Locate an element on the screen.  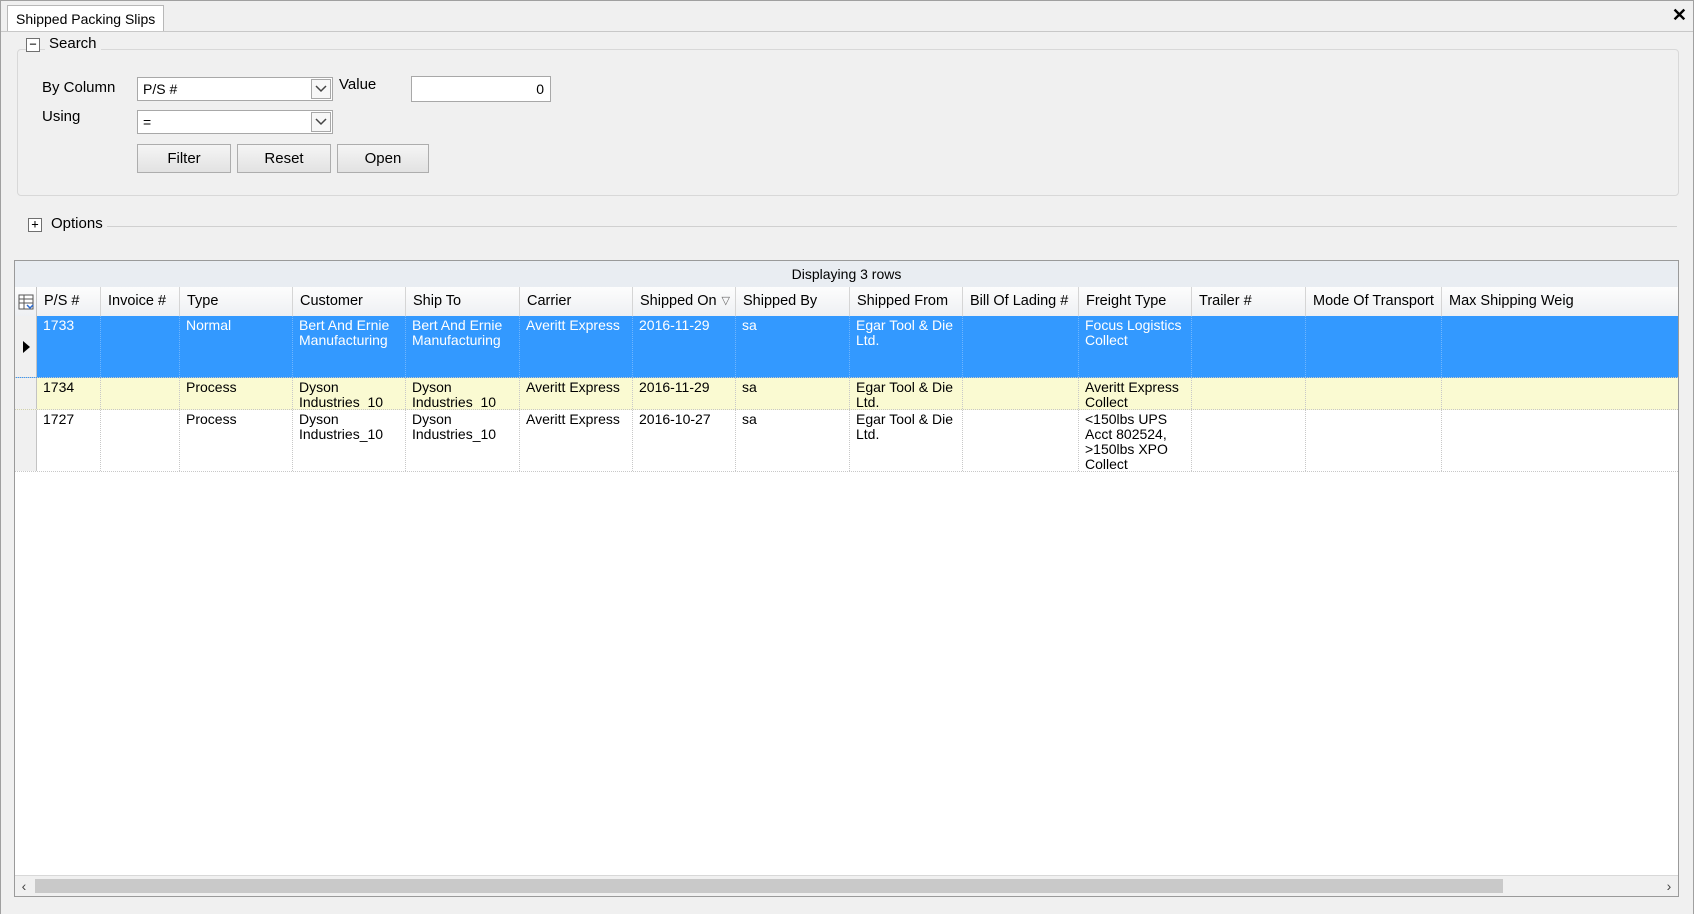
column-header: Shipped From is located at coordinates (906, 301).